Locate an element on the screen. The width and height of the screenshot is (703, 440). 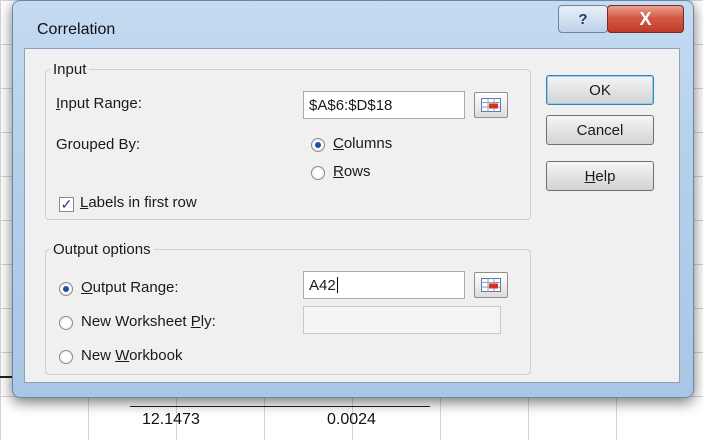
input-range-label: Input Range: is located at coordinates (99, 103).